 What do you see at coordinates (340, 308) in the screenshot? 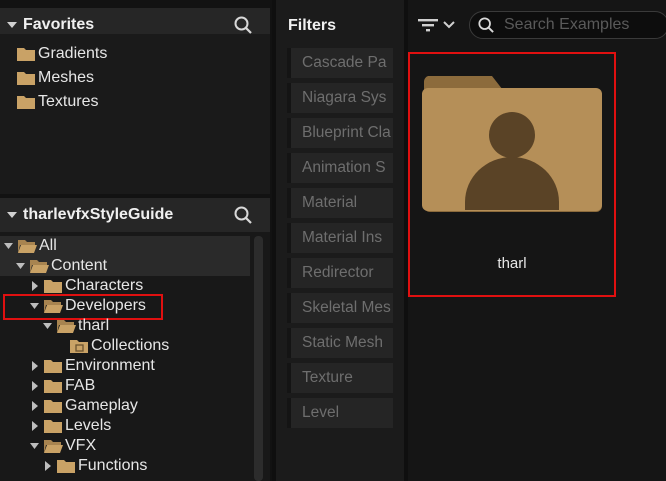
I see `filter-skeletal-mesh: Skeletal Mes` at bounding box center [340, 308].